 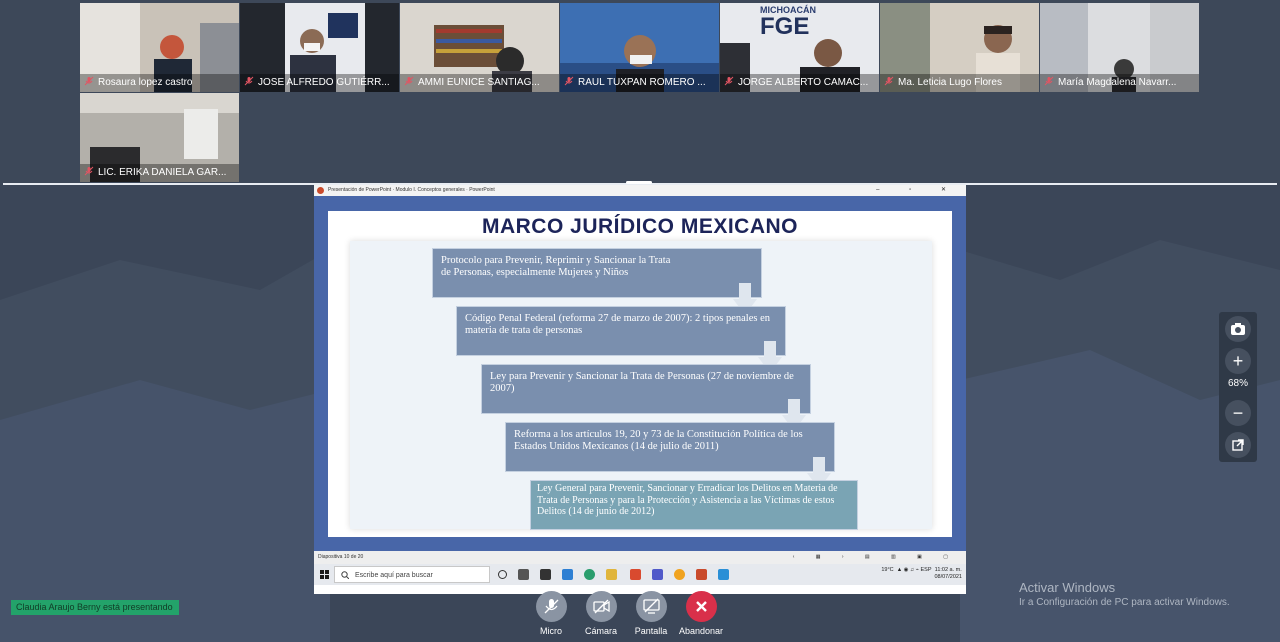 What do you see at coordinates (639, 226) in the screenshot?
I see `slide-title: MARCO JURÍDICO MEXICANO` at bounding box center [639, 226].